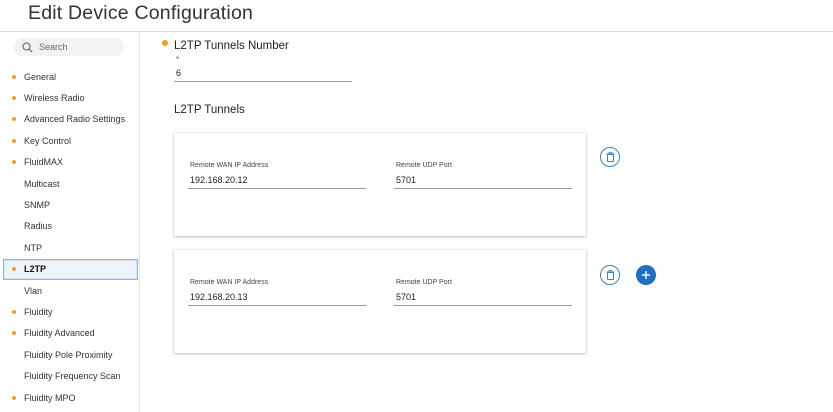 This screenshot has width=833, height=412. I want to click on sidebar-item-snmp: SNMP, so click(69, 204).